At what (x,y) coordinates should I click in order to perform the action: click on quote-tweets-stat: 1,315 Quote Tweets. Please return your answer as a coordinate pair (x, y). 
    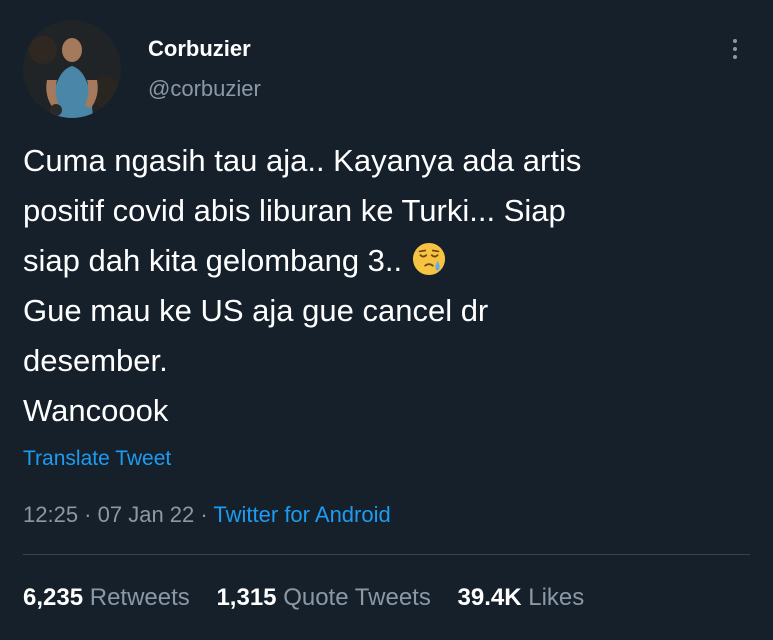
    Looking at the image, I should click on (323, 597).